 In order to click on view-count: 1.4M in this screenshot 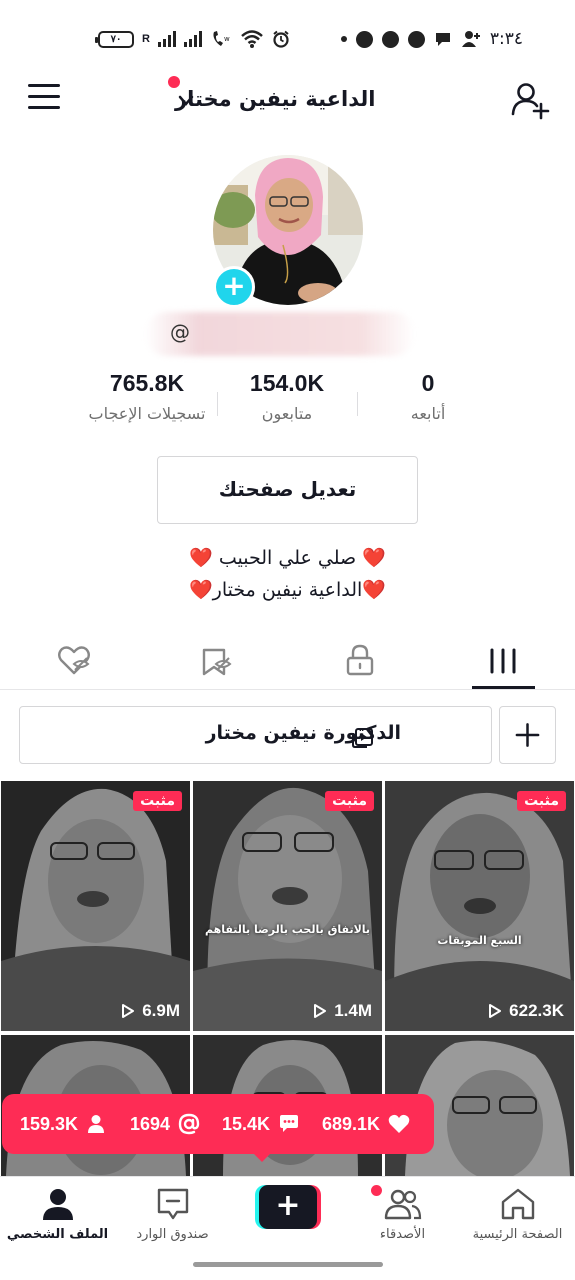, I will do `click(342, 1011)`.